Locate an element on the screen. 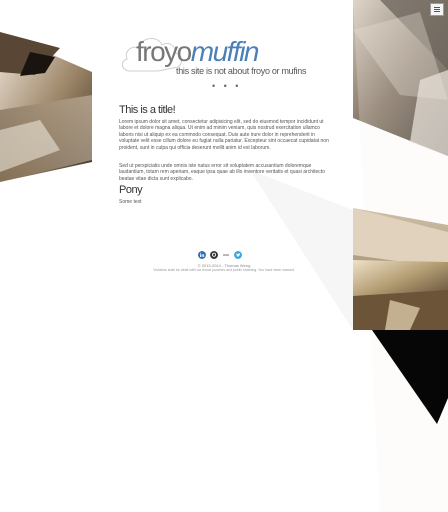 This screenshot has width=448, height=512. hamburger-menu-icon is located at coordinates (437, 7).